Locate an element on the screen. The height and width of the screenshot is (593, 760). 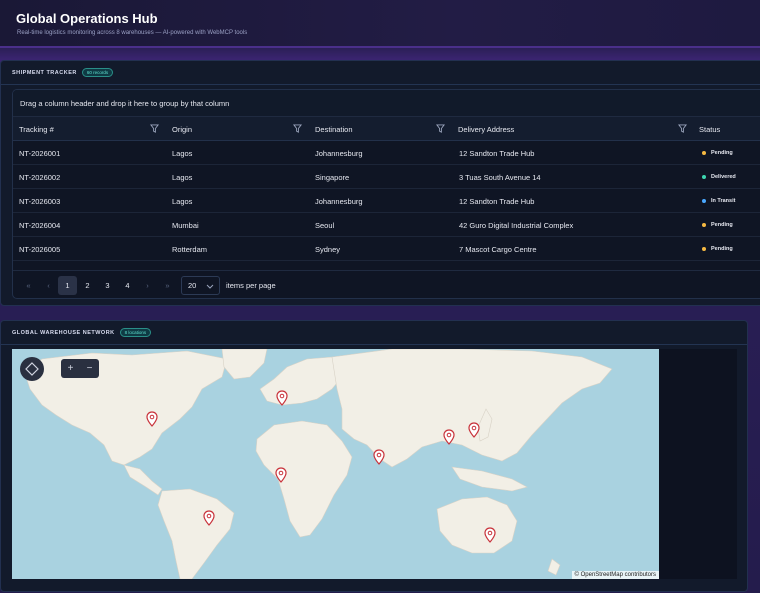
map-attribution: © OpenStreetMap contributors is located at coordinates (615, 575).